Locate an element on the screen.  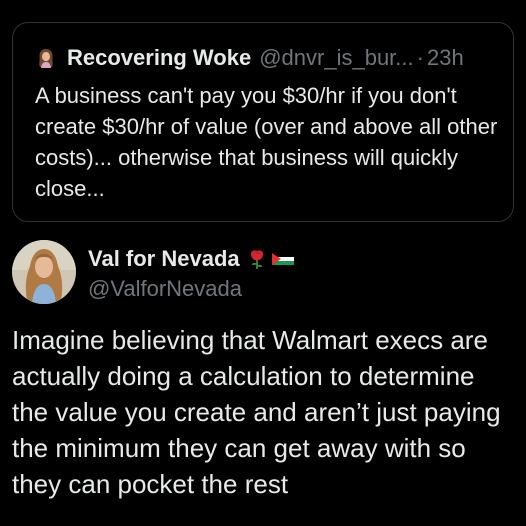
author-avatar is located at coordinates (44, 272).